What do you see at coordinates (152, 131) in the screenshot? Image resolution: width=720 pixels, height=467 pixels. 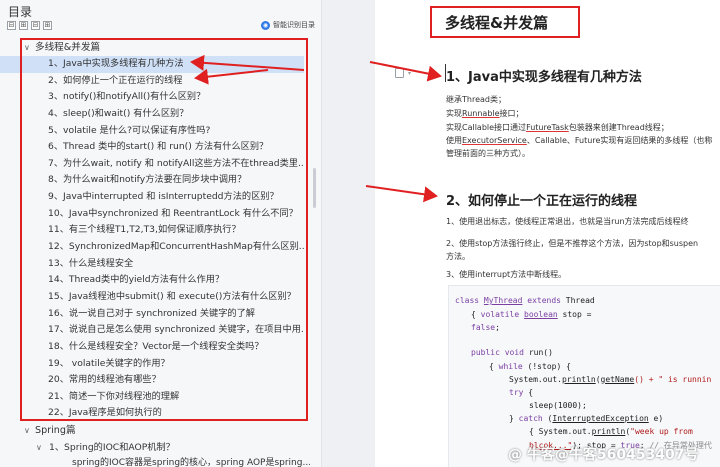 I see `toc-item: 5、volatile 是什么?可以保证有序性吗?` at bounding box center [152, 131].